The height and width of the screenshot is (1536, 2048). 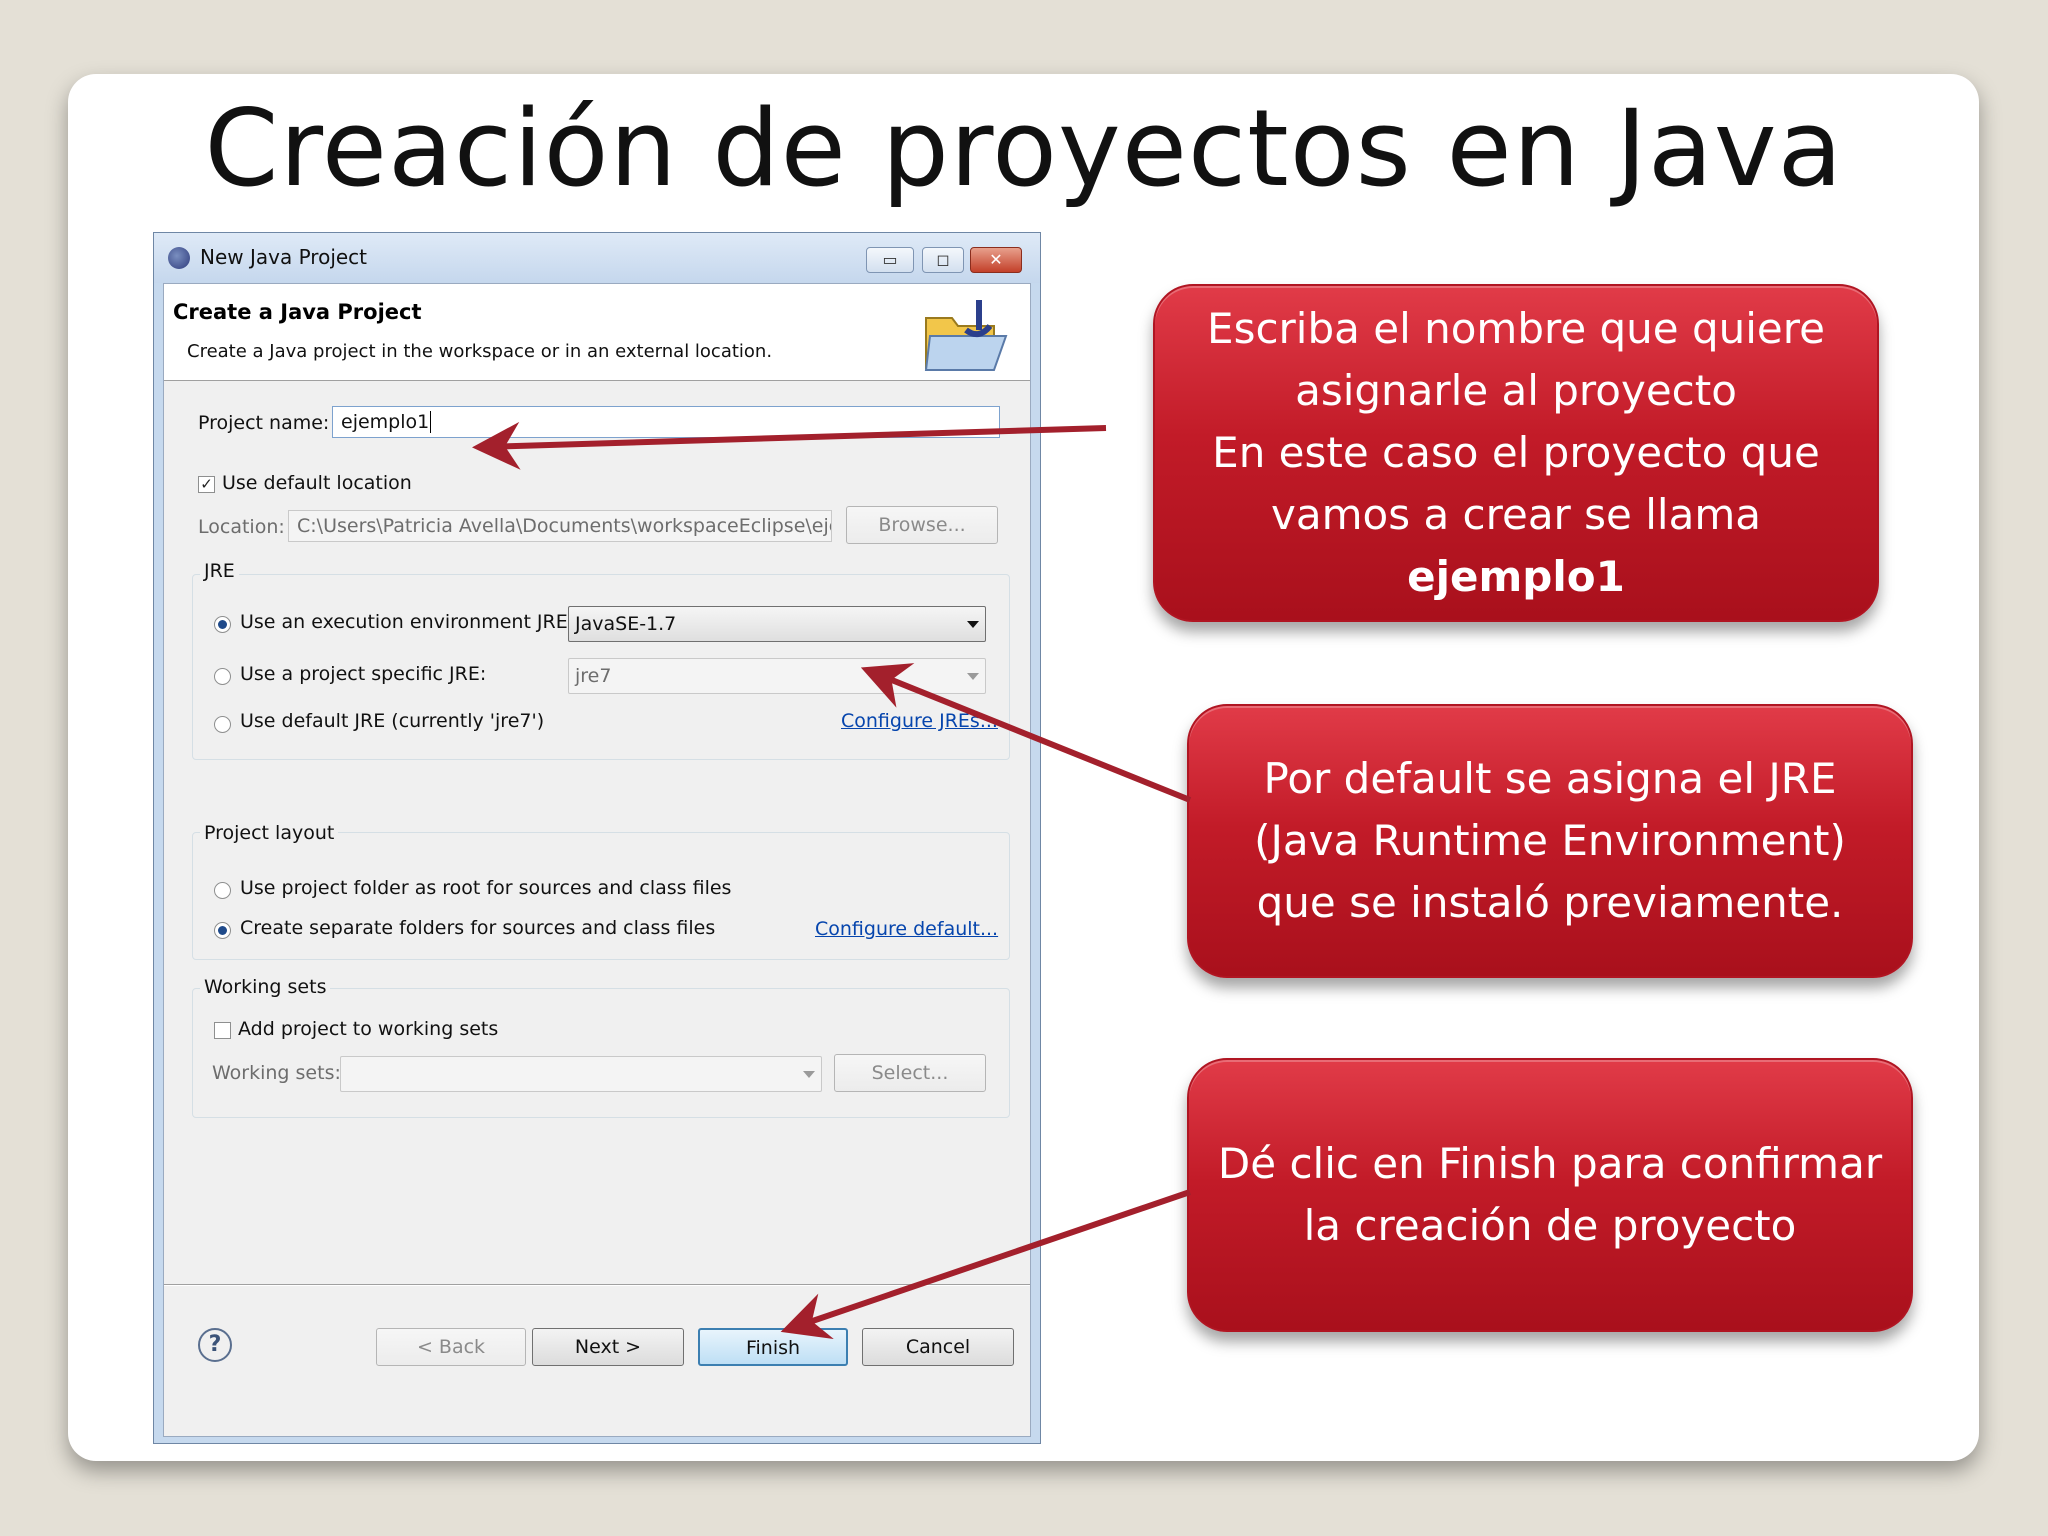 I want to click on back-button: < Back, so click(x=451, y=1347).